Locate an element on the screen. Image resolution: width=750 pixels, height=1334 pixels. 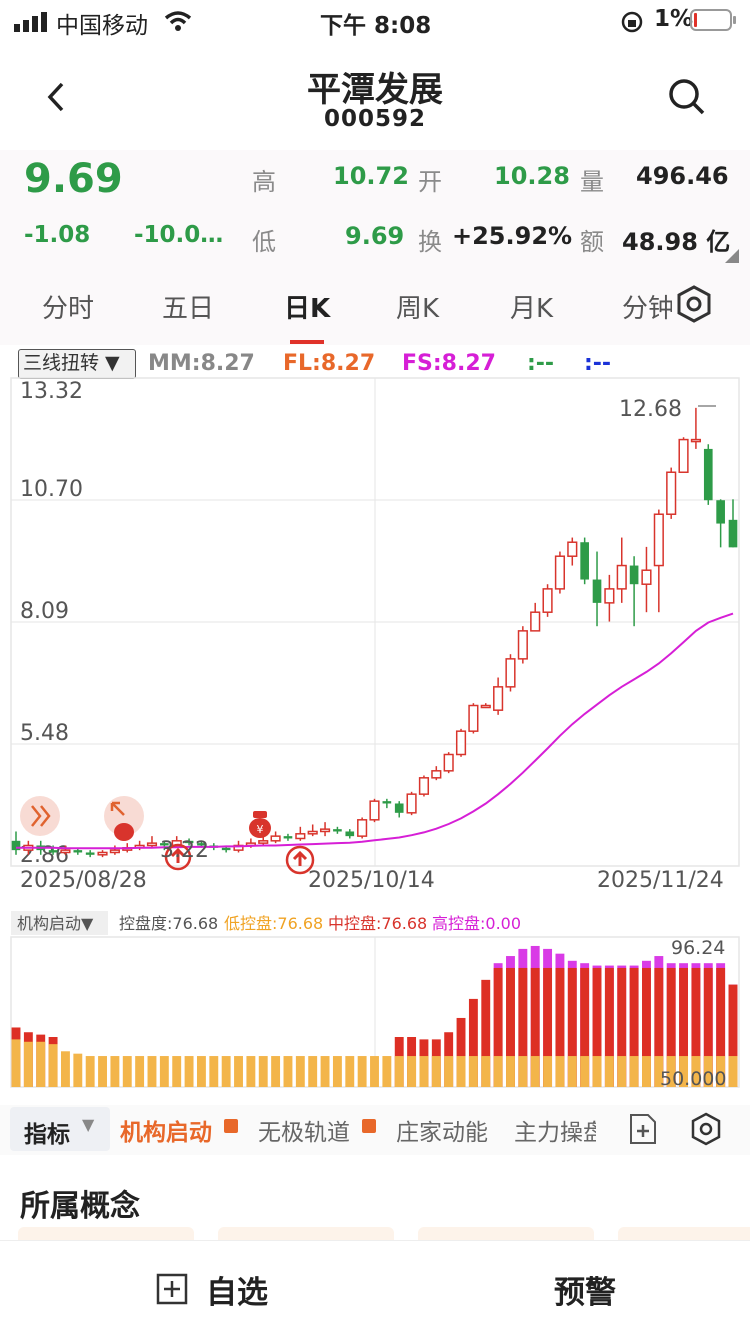
high-value: 10.72 is located at coordinates (371, 176).